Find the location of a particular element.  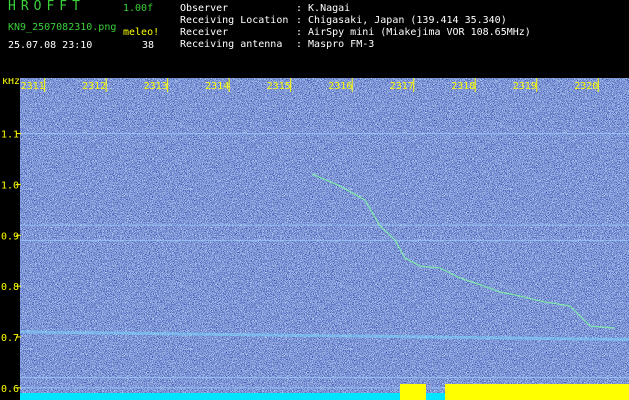

x-tick-label: 2317 is located at coordinates (402, 86).